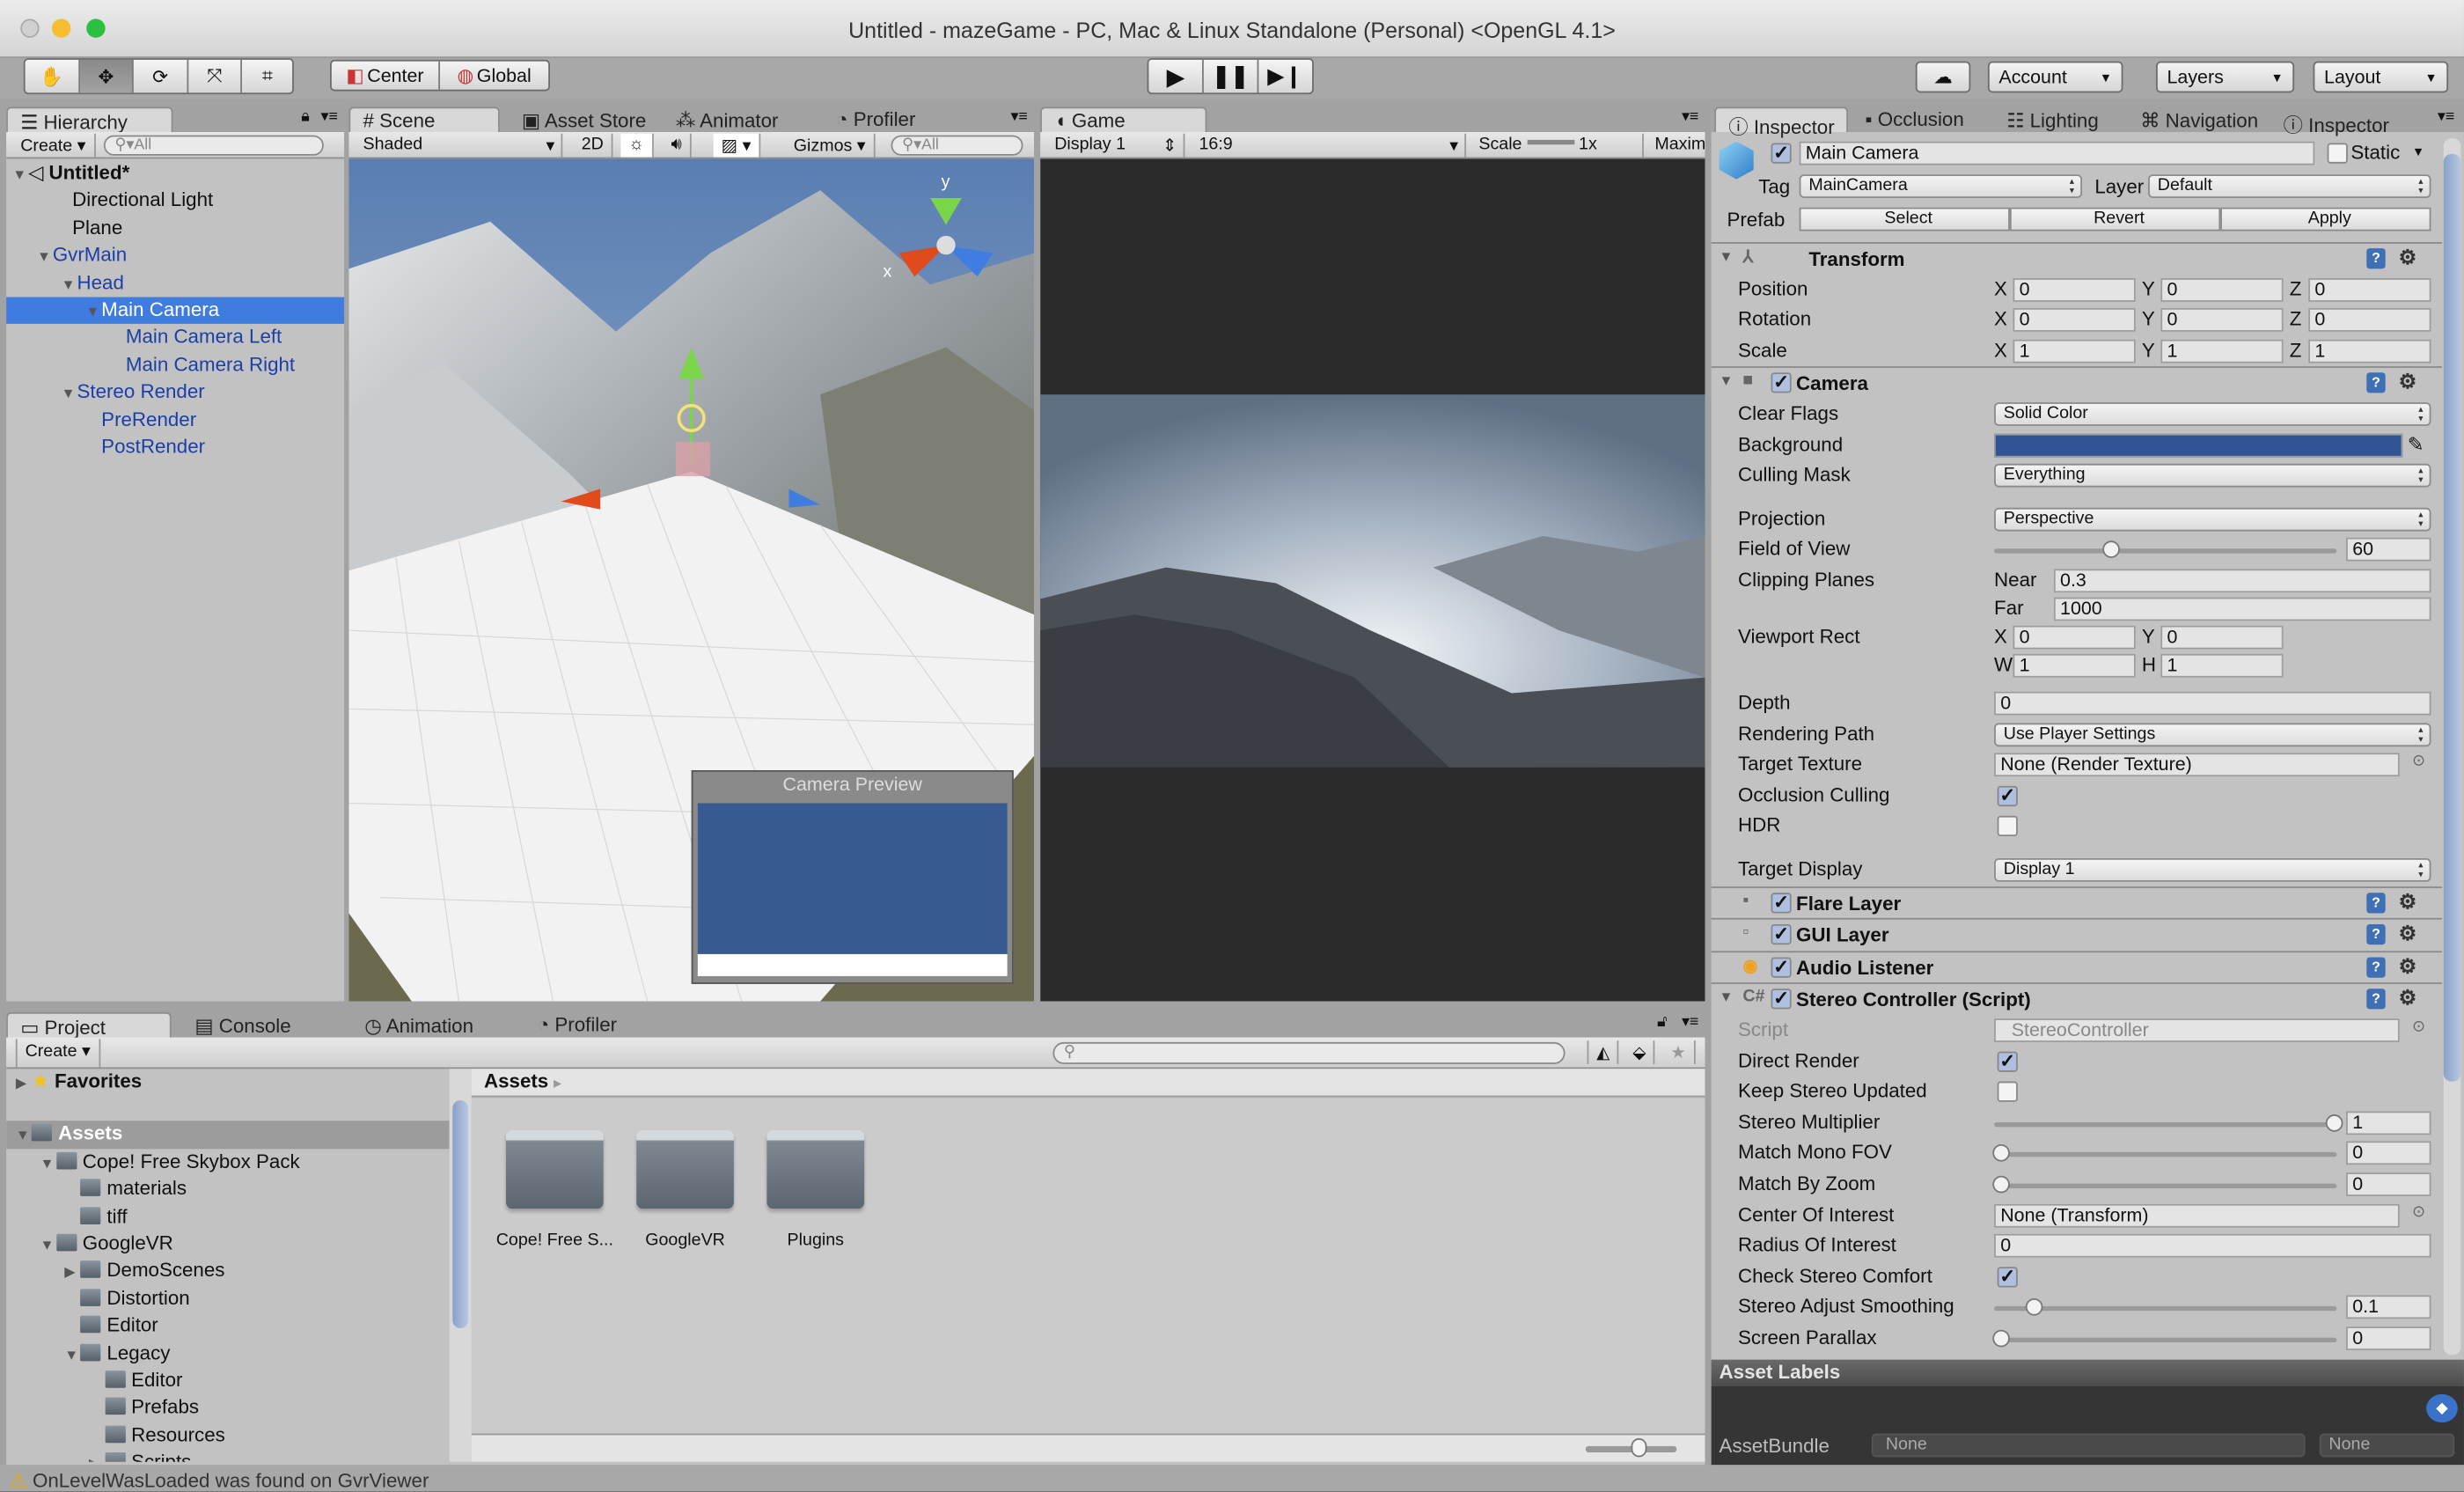  I want to click on tab-lighting: ☷ Lighting, so click(2053, 119).